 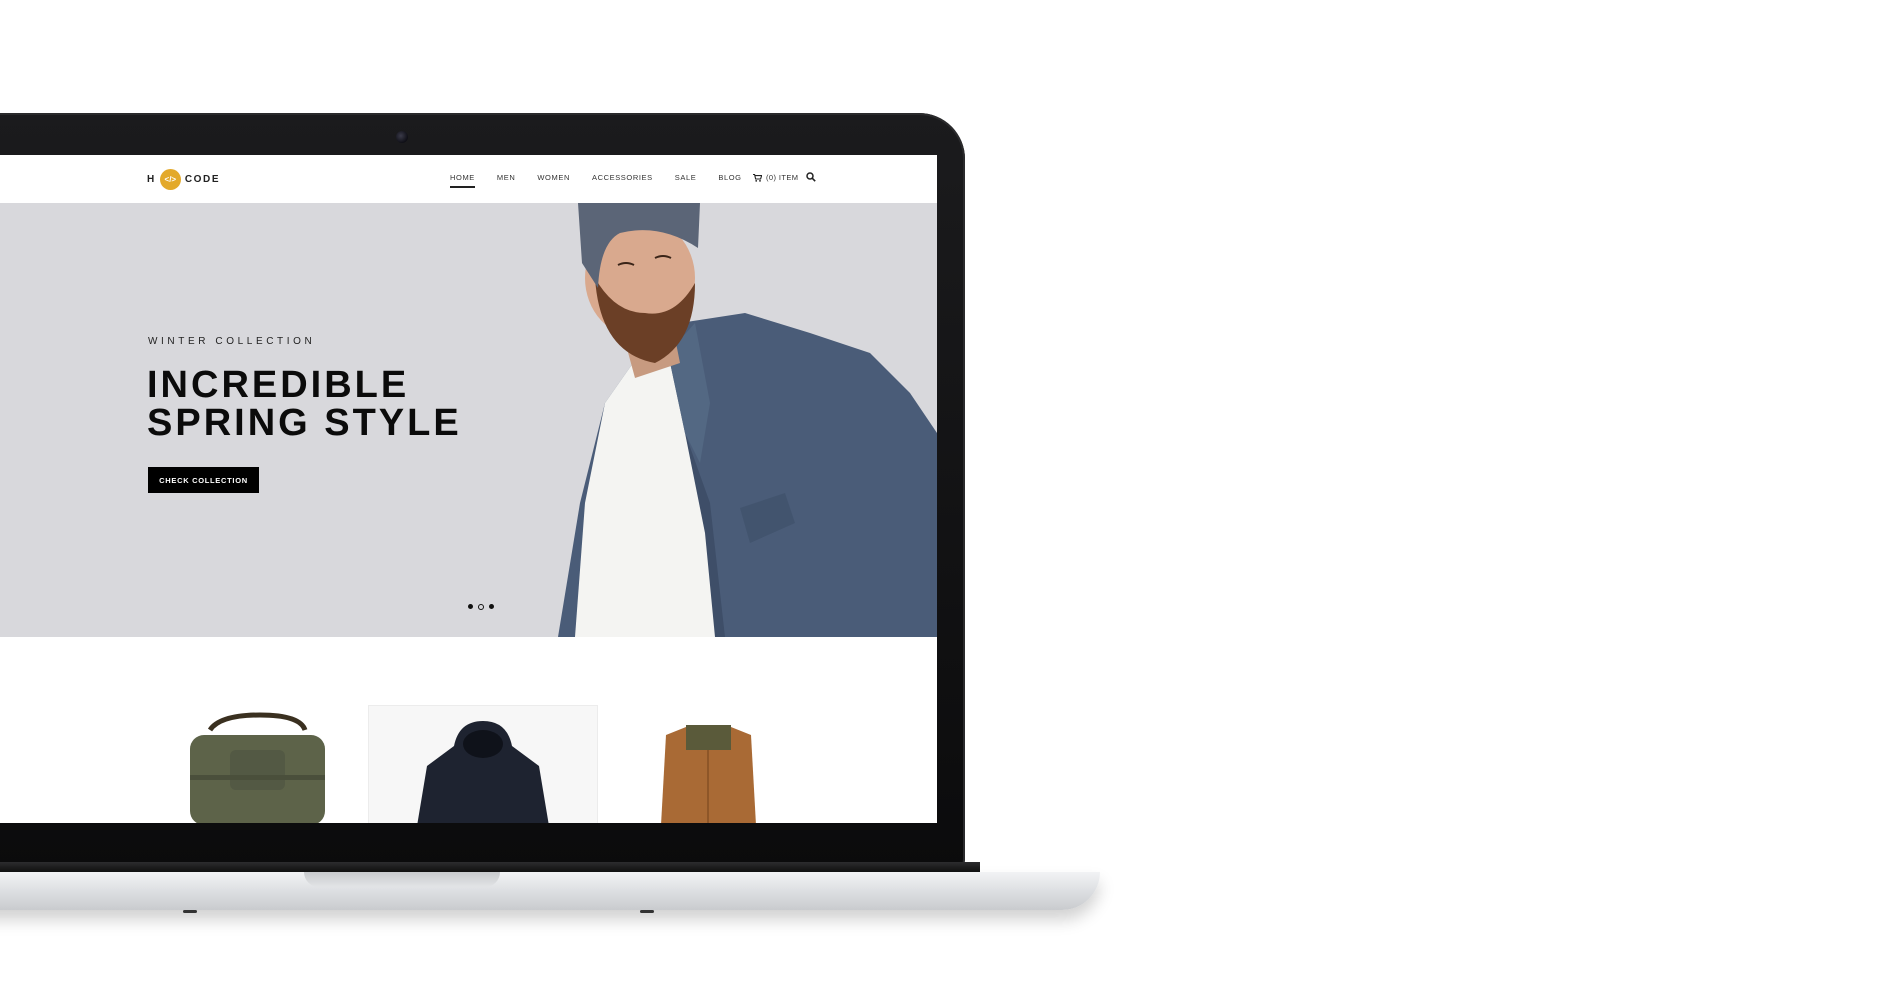 I want to click on main-nav: HOME MEN WOMEN ACCESSORIES SALE BLOG, so click(x=607, y=180).